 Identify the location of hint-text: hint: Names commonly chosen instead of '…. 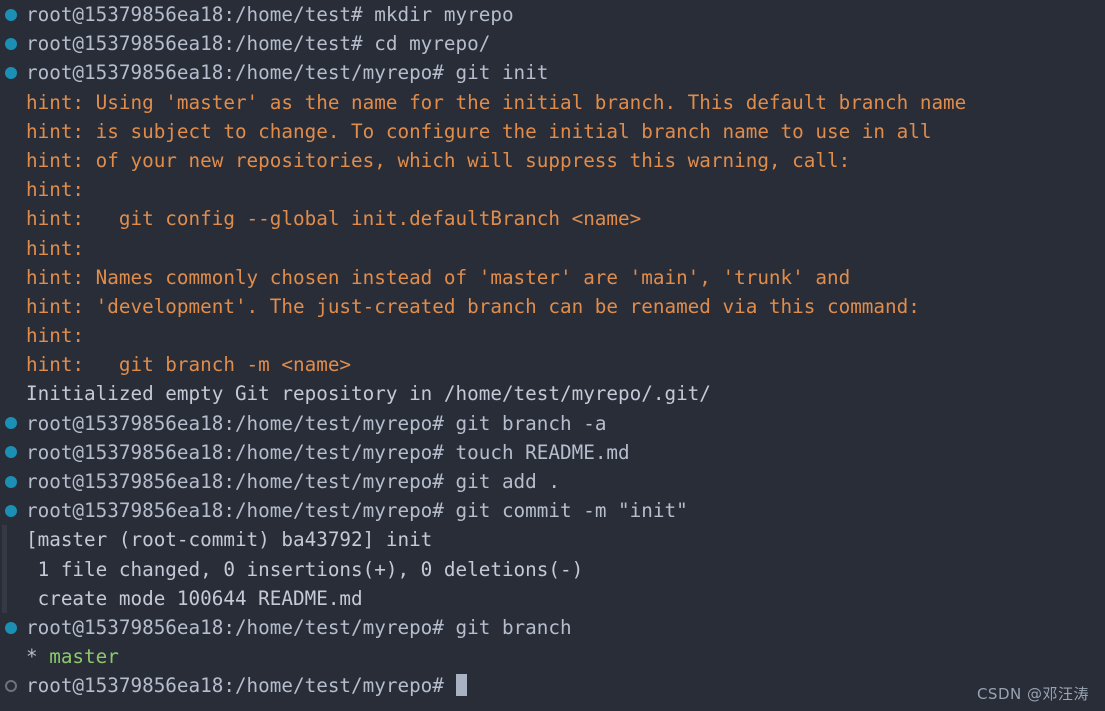
(438, 277).